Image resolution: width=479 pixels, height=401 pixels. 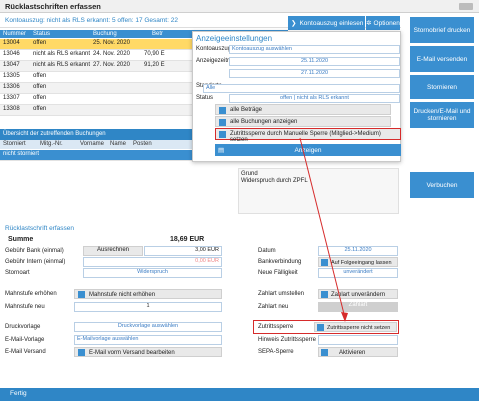 I want to click on annotation-arrow-line, so click(x=322, y=228).